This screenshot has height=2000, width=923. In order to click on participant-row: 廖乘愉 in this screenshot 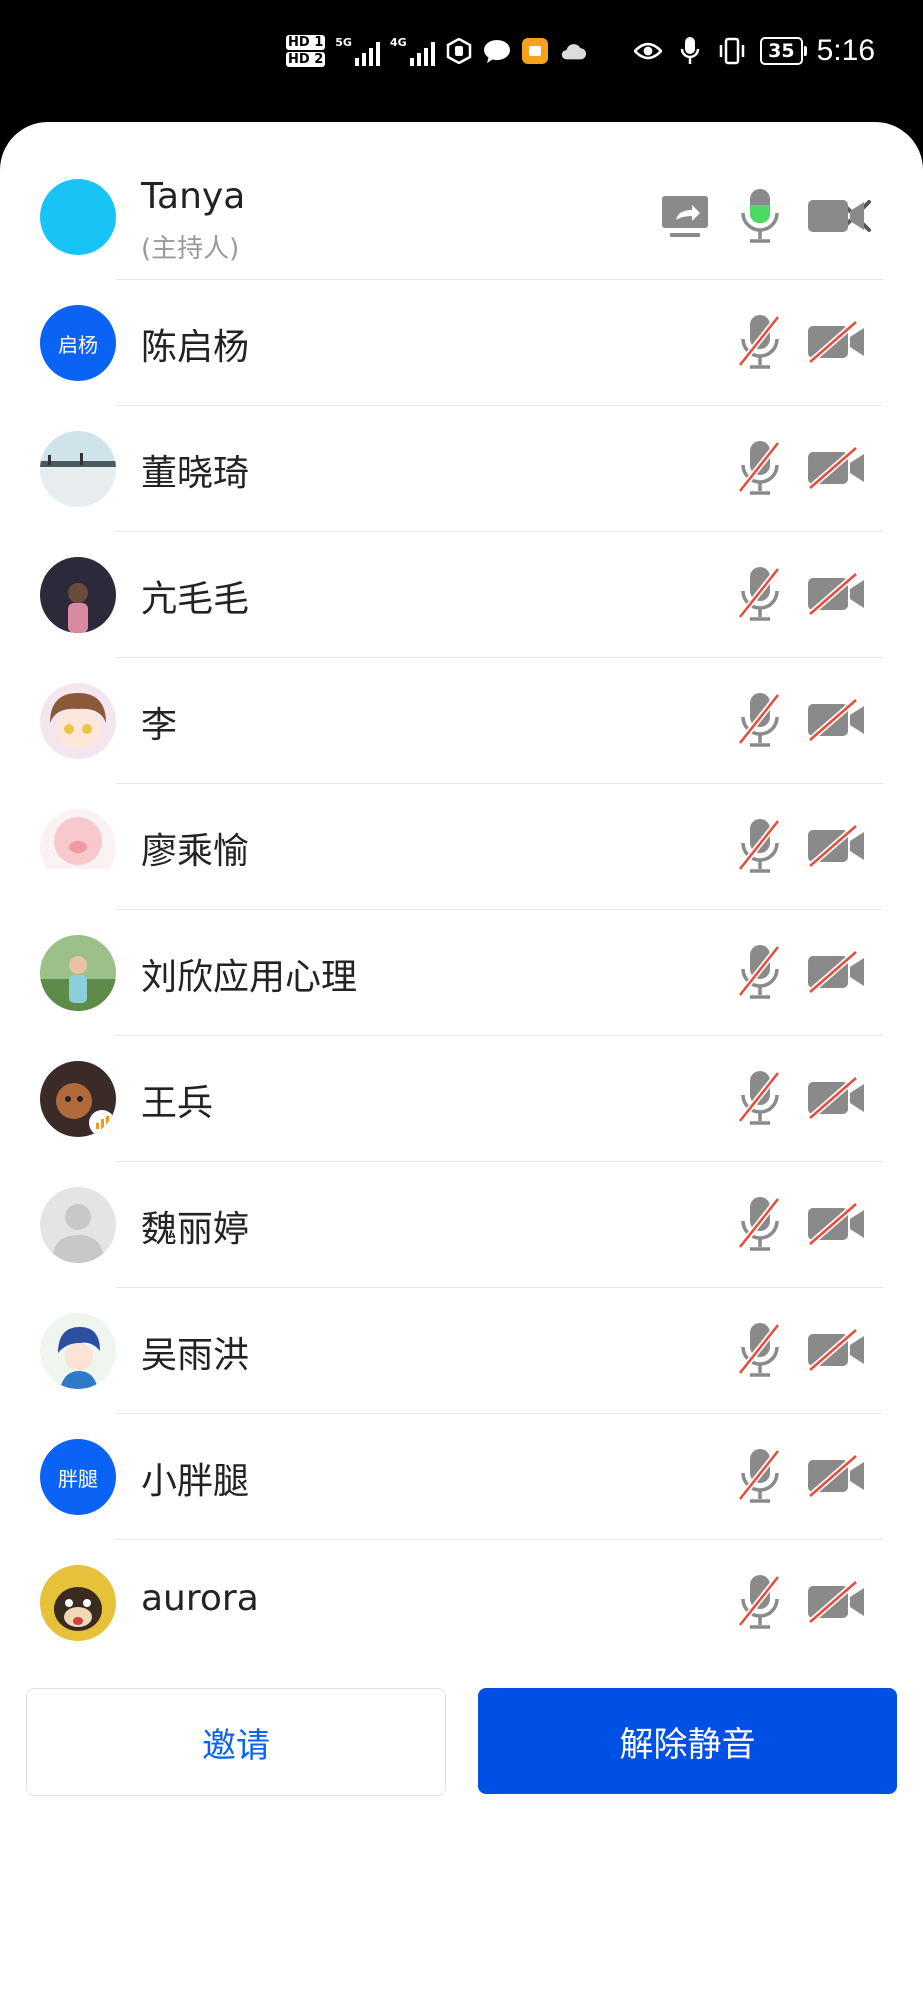, I will do `click(461, 847)`.